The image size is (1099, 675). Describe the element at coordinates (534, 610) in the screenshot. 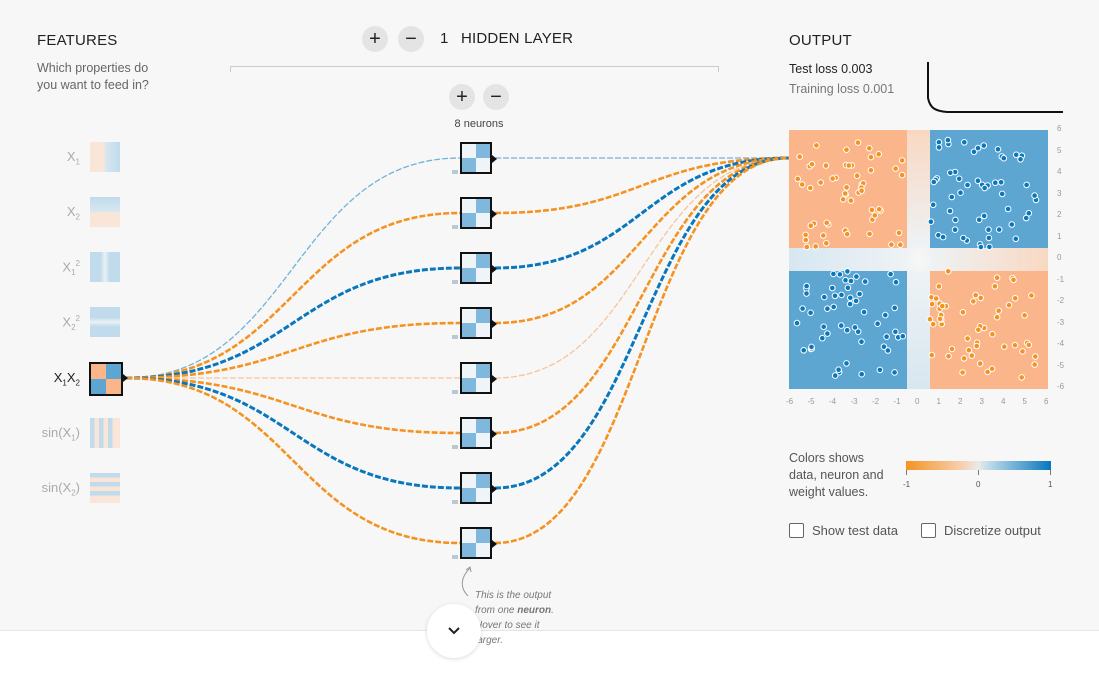

I see `hint-line2-bold: neuron` at that location.